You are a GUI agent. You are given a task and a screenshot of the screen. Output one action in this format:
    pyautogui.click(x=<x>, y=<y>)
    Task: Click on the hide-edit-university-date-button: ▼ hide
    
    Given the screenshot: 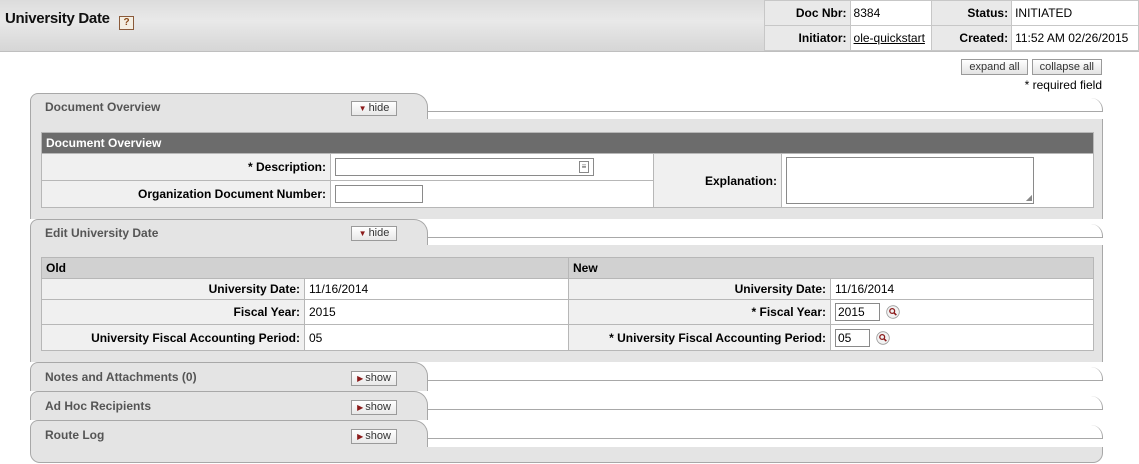 What is the action you would take?
    pyautogui.click(x=374, y=233)
    